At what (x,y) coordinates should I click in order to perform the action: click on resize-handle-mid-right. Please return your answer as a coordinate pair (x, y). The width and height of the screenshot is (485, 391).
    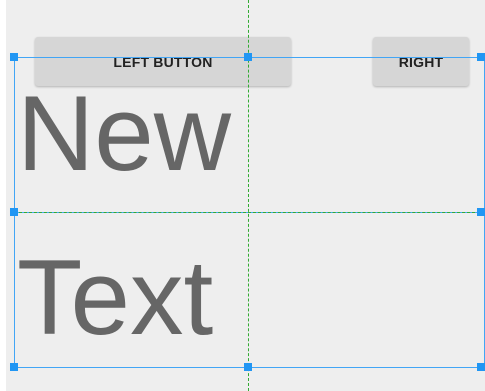
    Looking at the image, I should click on (481, 212).